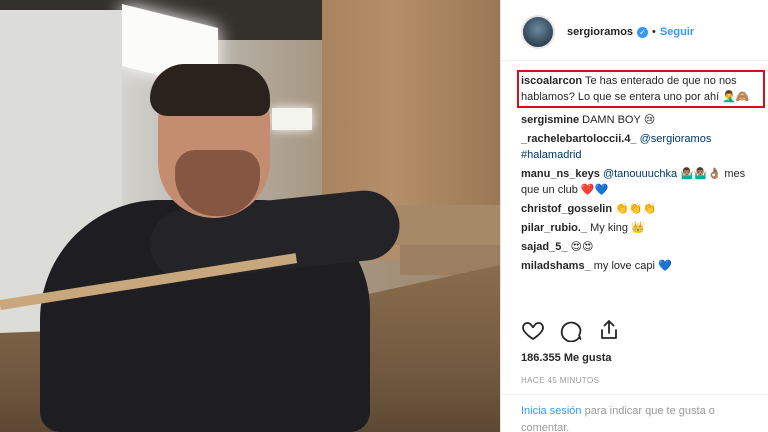  Describe the element at coordinates (538, 32) in the screenshot. I see `avatar` at that location.